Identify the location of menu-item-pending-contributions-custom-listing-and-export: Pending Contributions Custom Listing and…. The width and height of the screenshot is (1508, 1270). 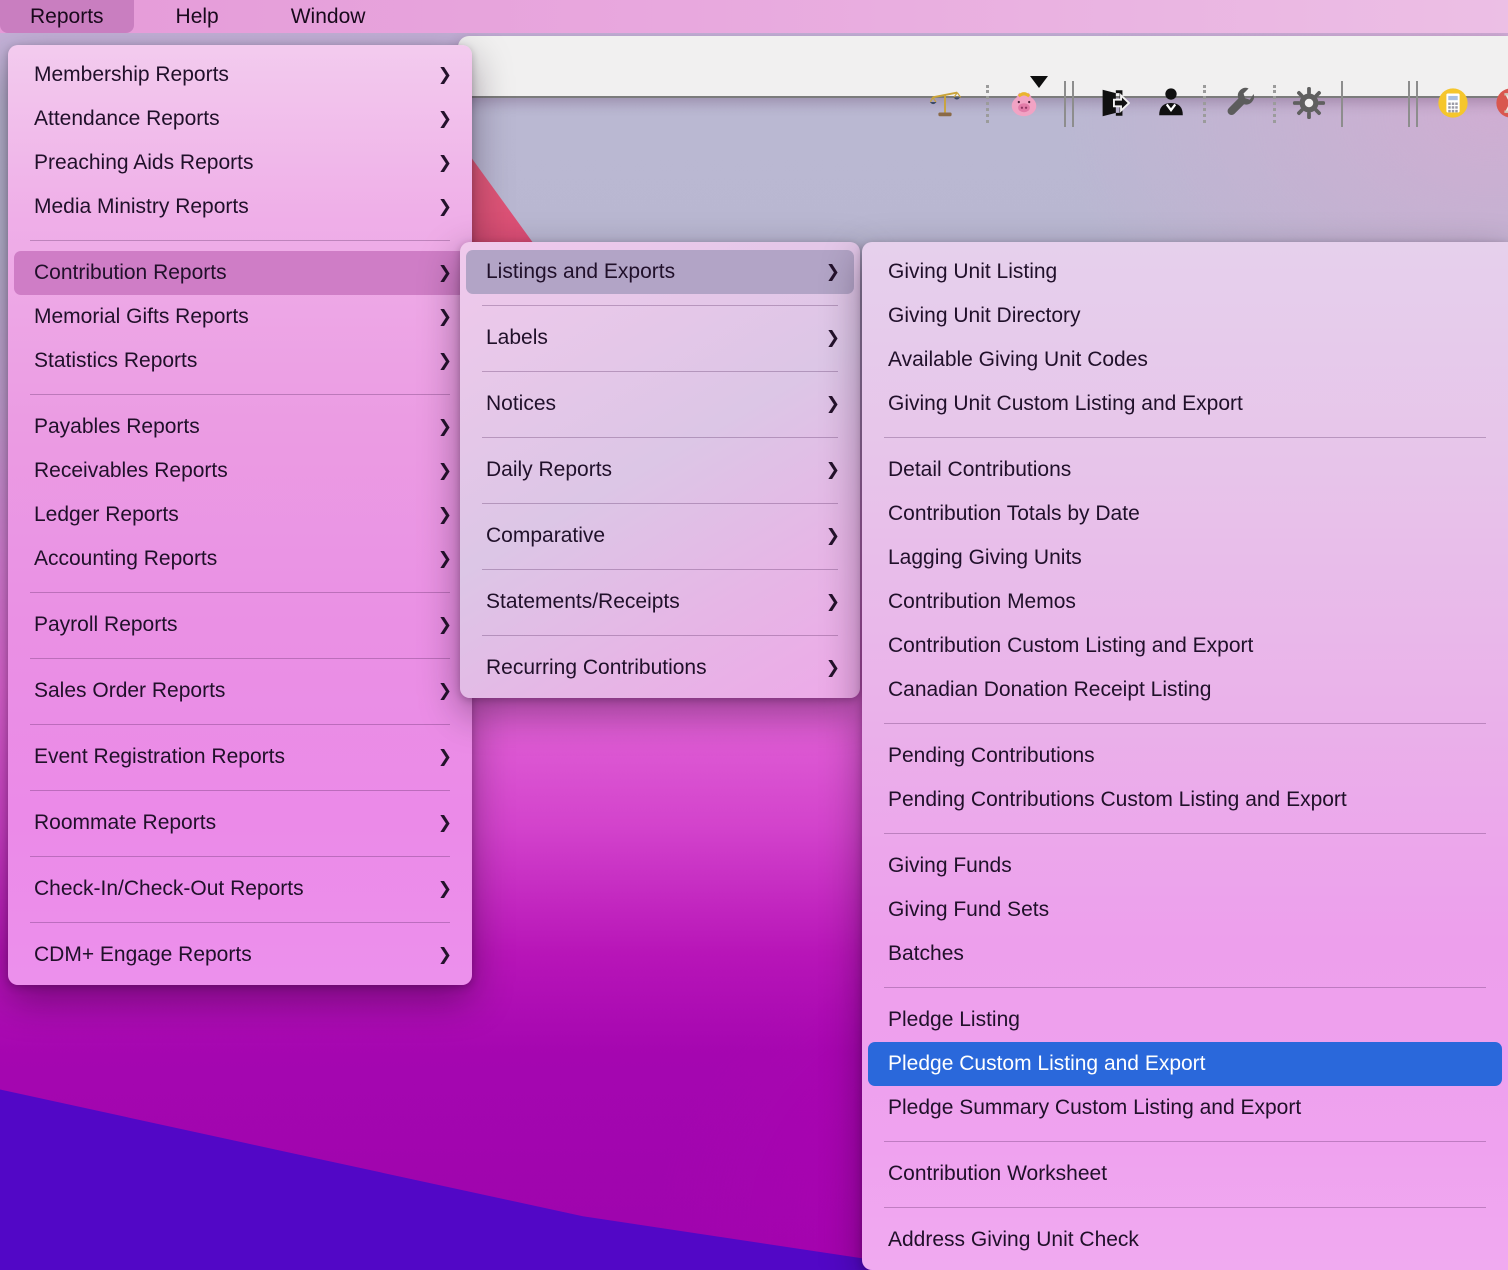
(1185, 800).